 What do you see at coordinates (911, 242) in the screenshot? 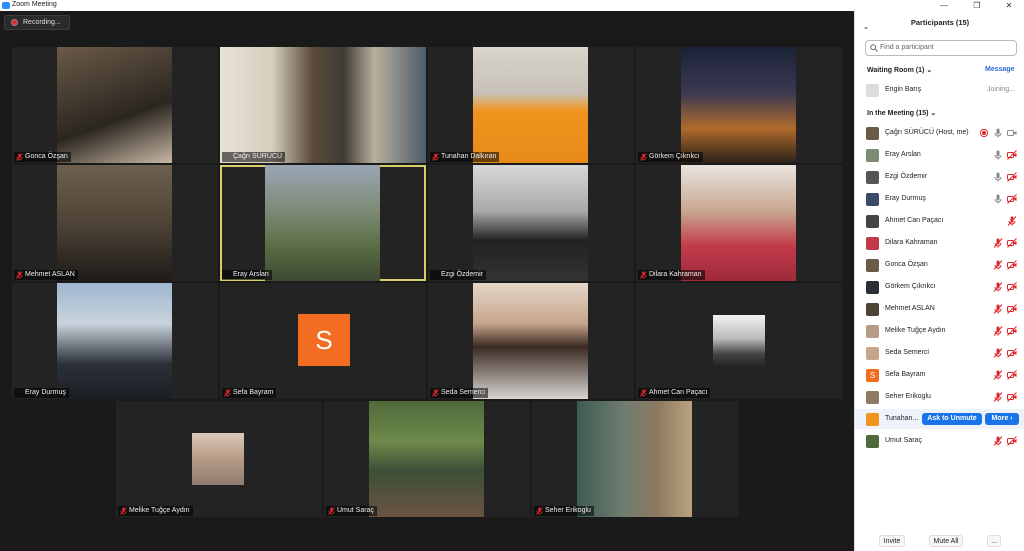
I see `participant-name: Dilara Kahraman` at bounding box center [911, 242].